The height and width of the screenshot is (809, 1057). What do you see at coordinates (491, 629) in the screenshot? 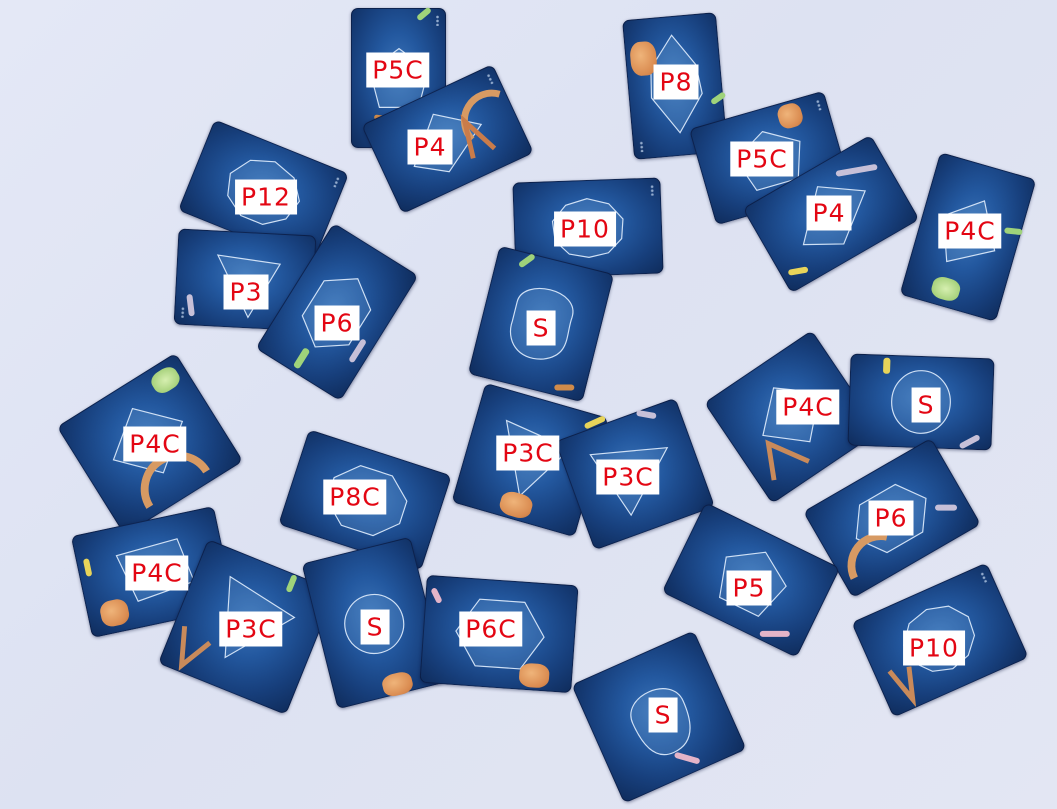
I see `card-label: P6C` at bounding box center [491, 629].